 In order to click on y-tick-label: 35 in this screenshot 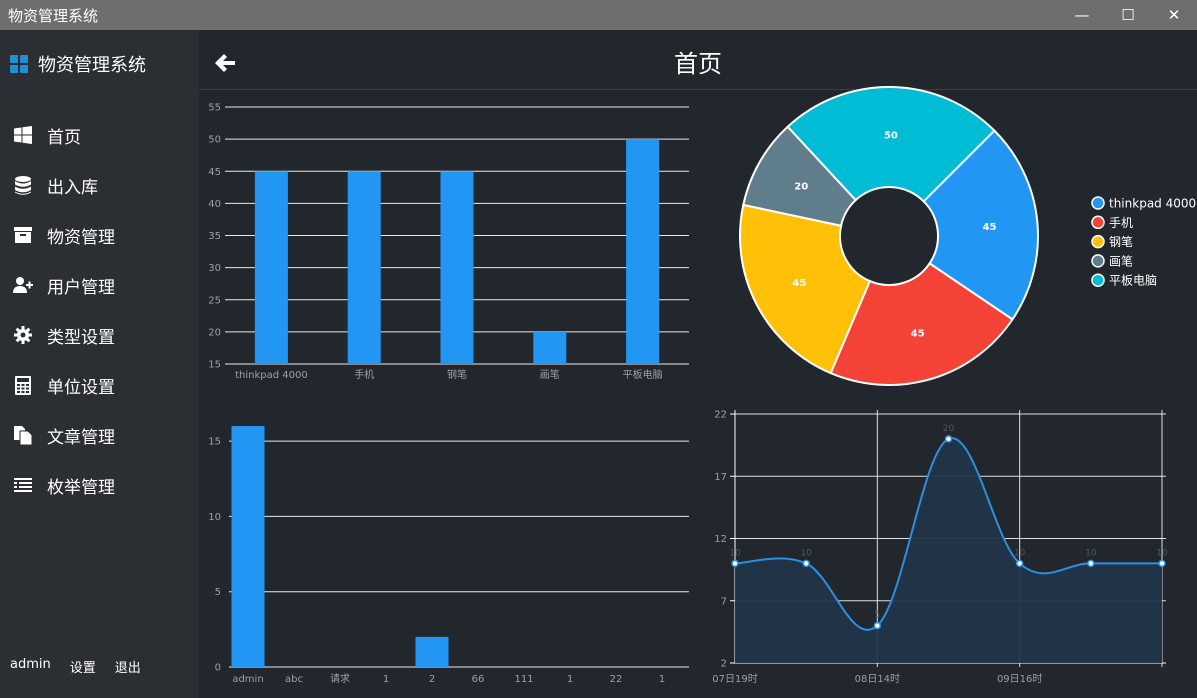, I will do `click(214, 236)`.